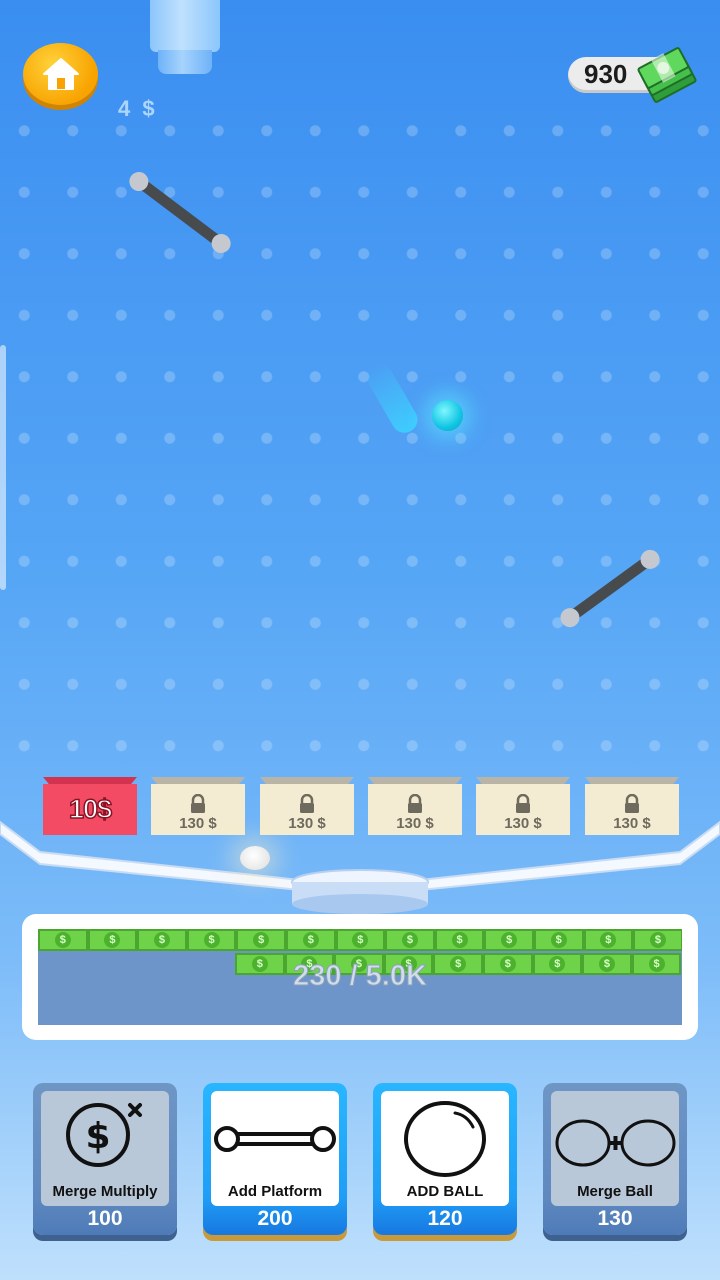 This screenshot has height=1280, width=720. I want to click on ball-dropper, so click(185, 37).